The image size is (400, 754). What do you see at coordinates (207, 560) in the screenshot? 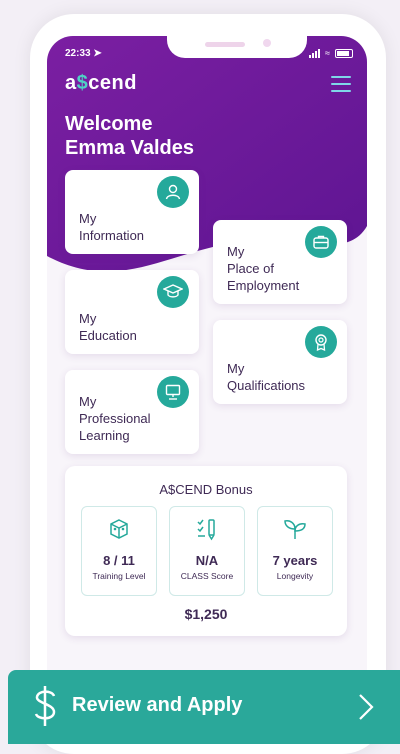
I see `metric-value: N/A` at bounding box center [207, 560].